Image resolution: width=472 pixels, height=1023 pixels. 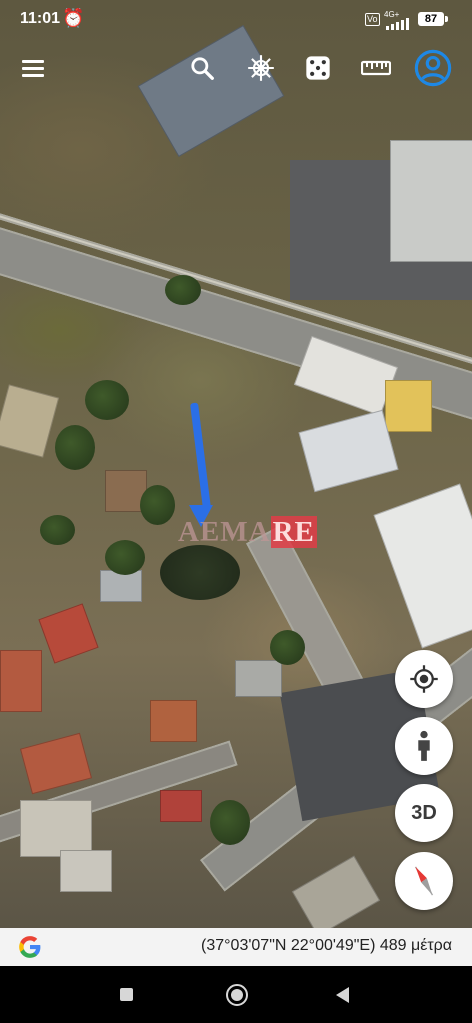 I want to click on home-icon, so click(x=237, y=995).